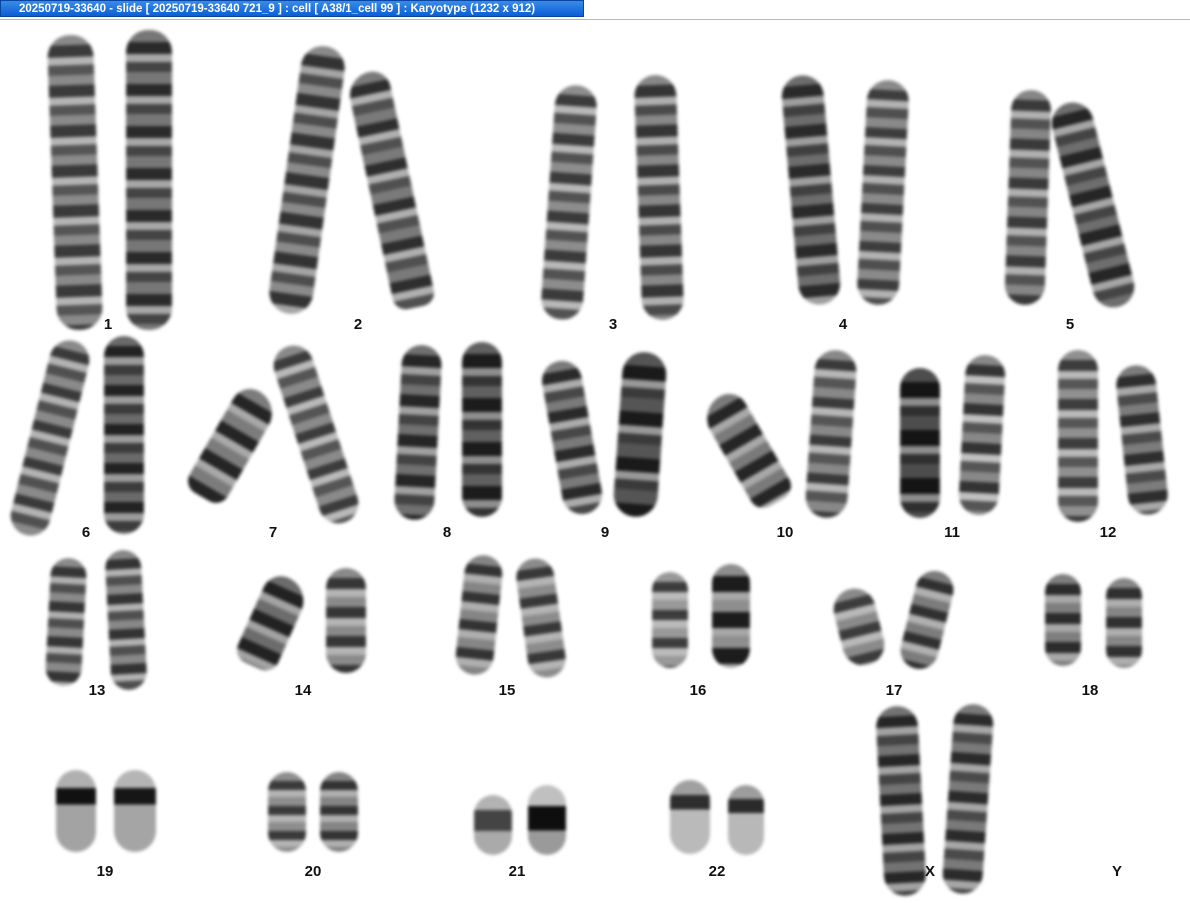 This screenshot has width=1190, height=903. I want to click on chromosome-16b, so click(731, 616).